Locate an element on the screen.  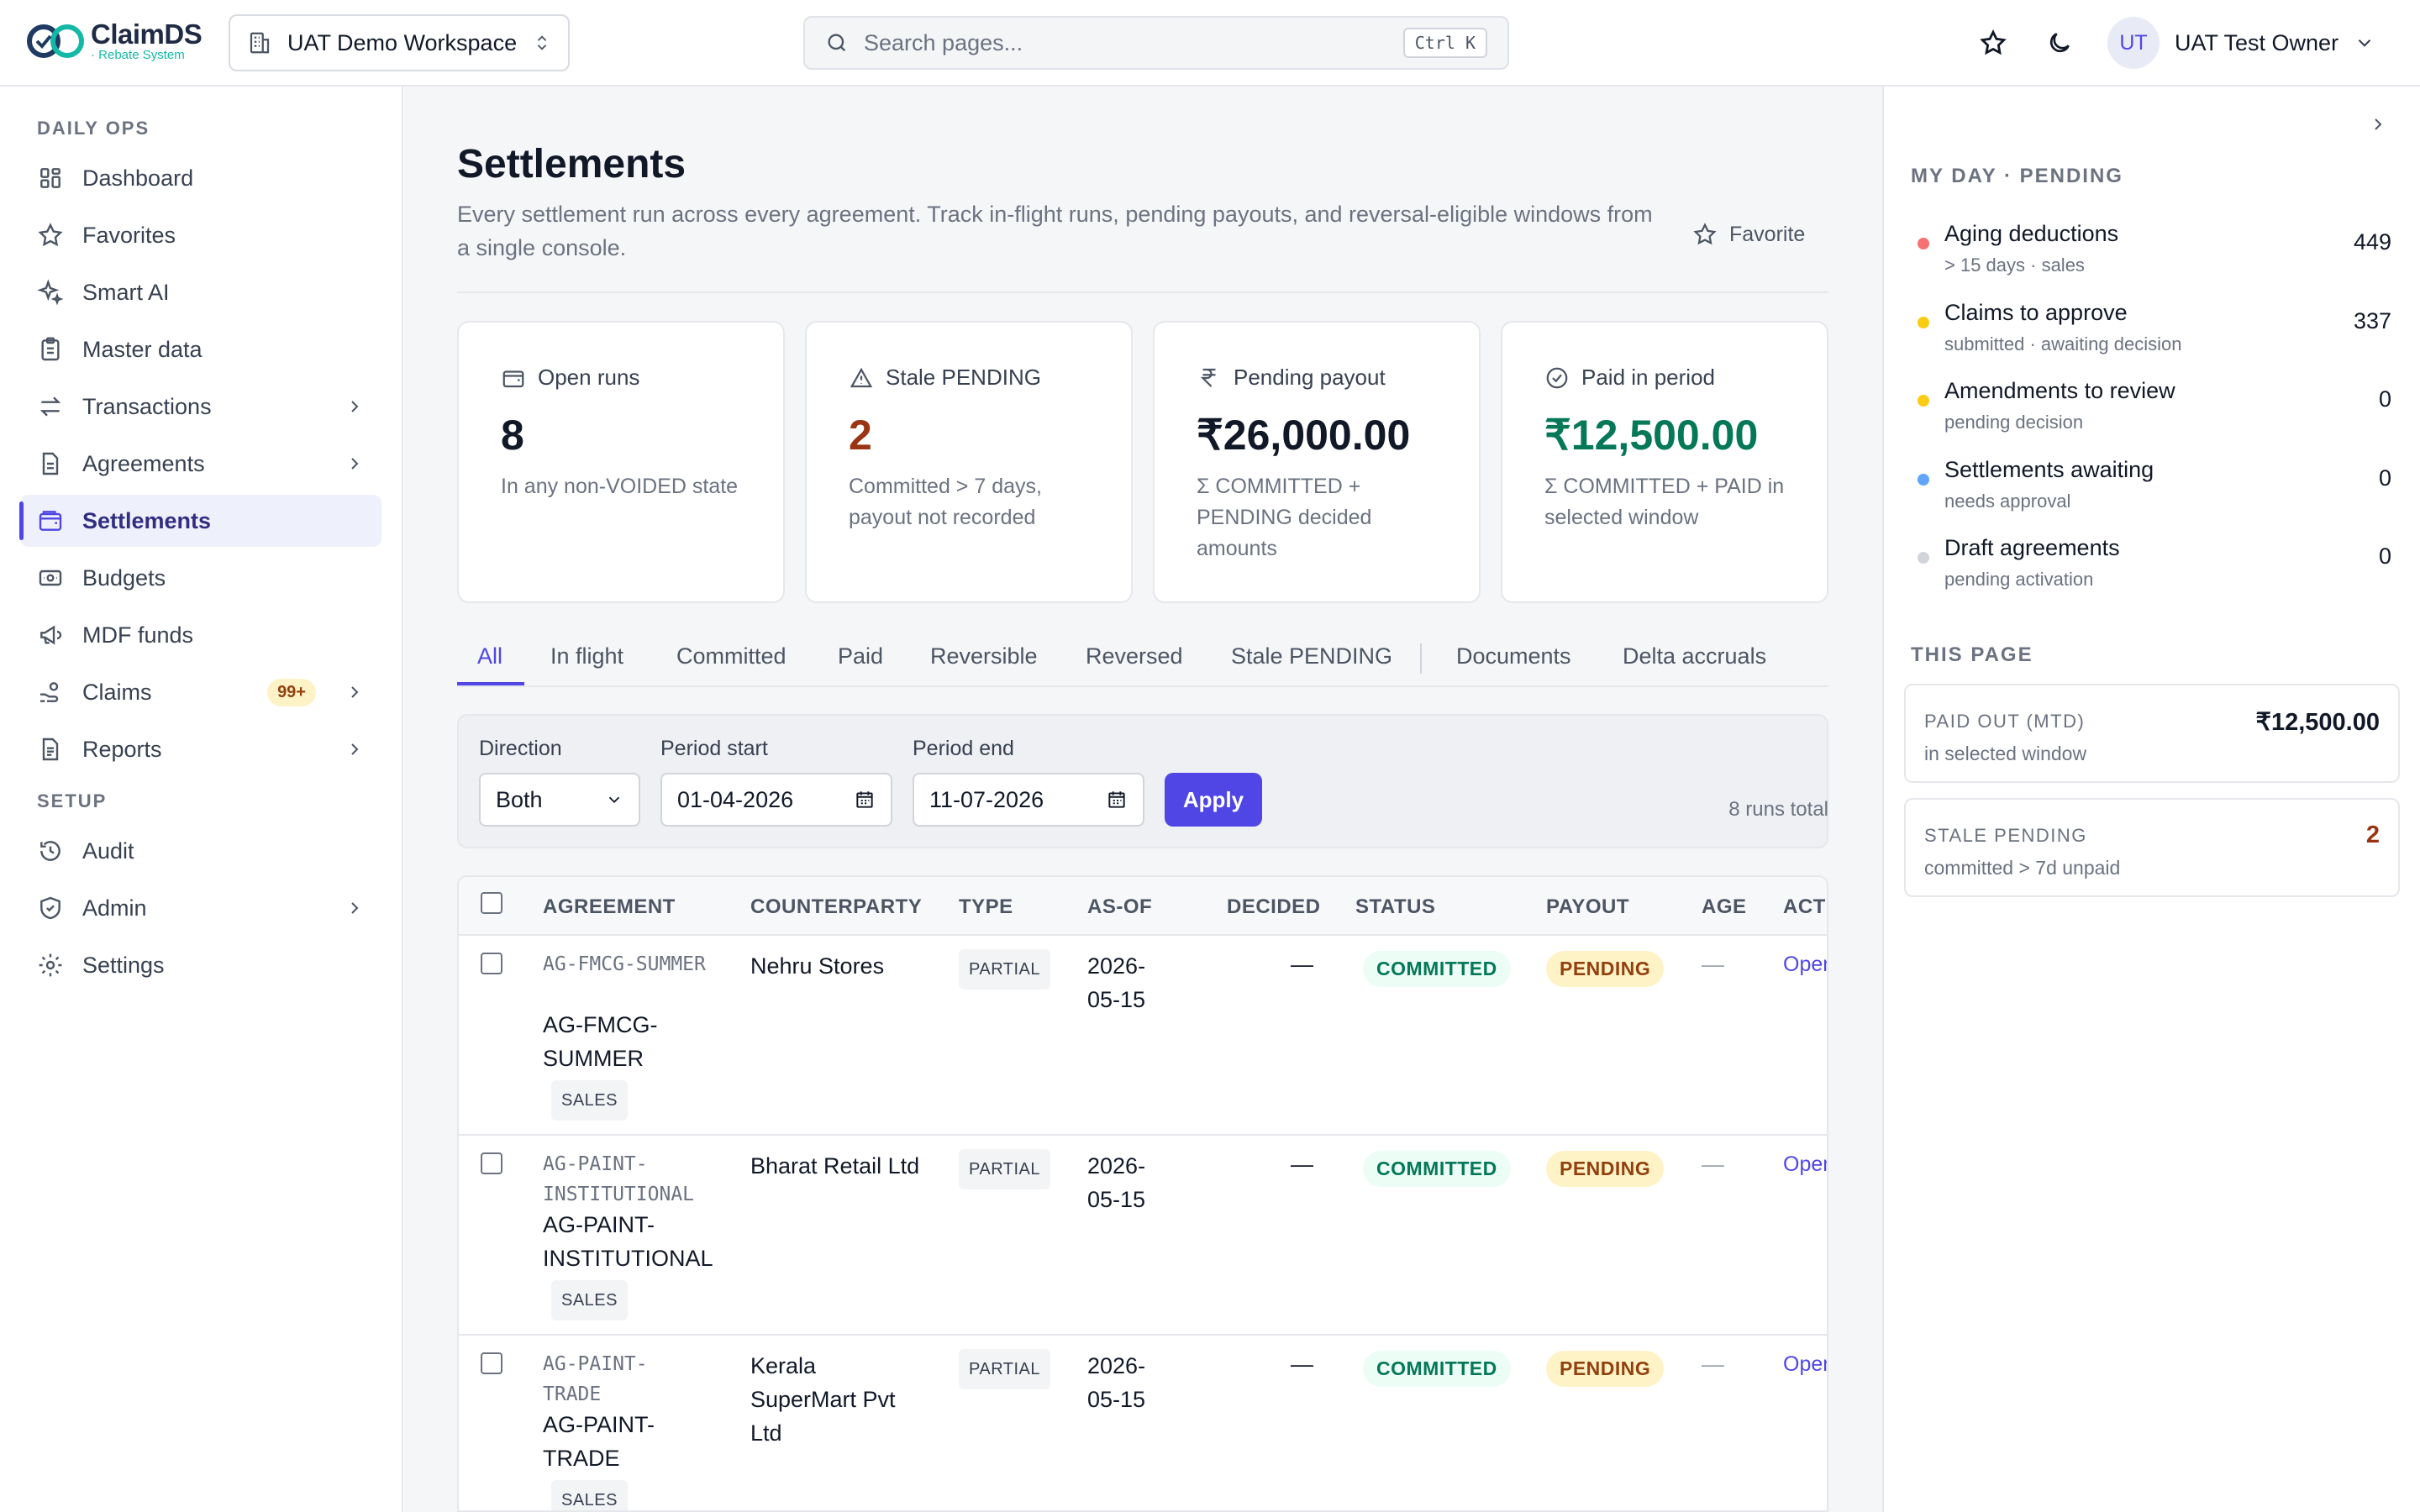
col-age: AGE is located at coordinates (1725, 907).